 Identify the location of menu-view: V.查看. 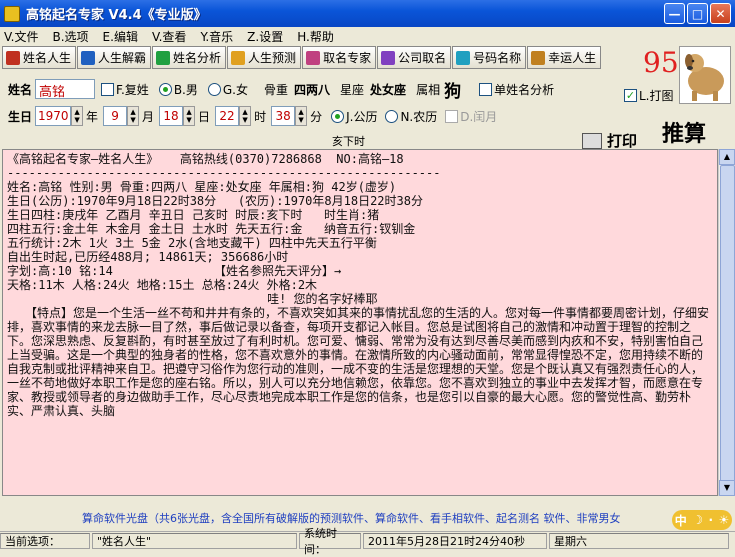
(169, 36).